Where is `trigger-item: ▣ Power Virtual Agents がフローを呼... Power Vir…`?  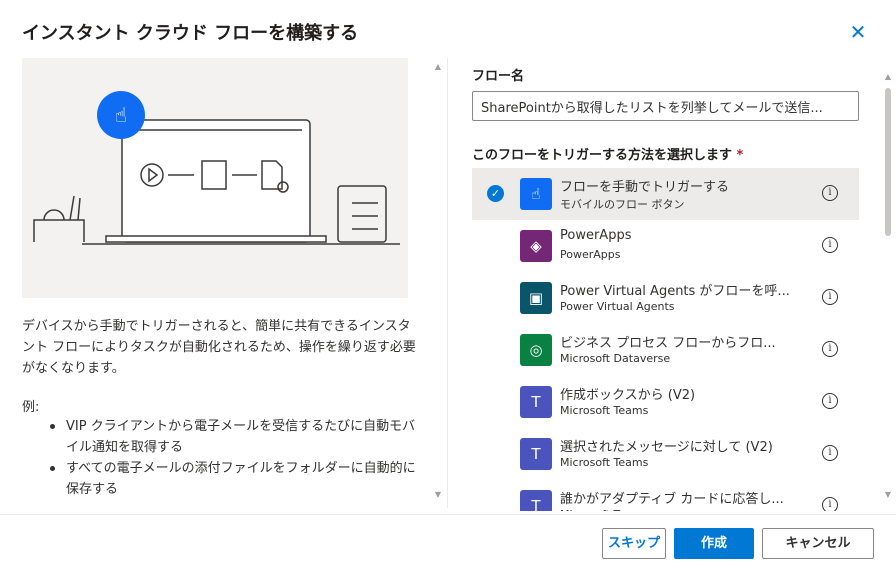
trigger-item: ▣ Power Virtual Agents がフローを呼... Power Vir… is located at coordinates (665, 298).